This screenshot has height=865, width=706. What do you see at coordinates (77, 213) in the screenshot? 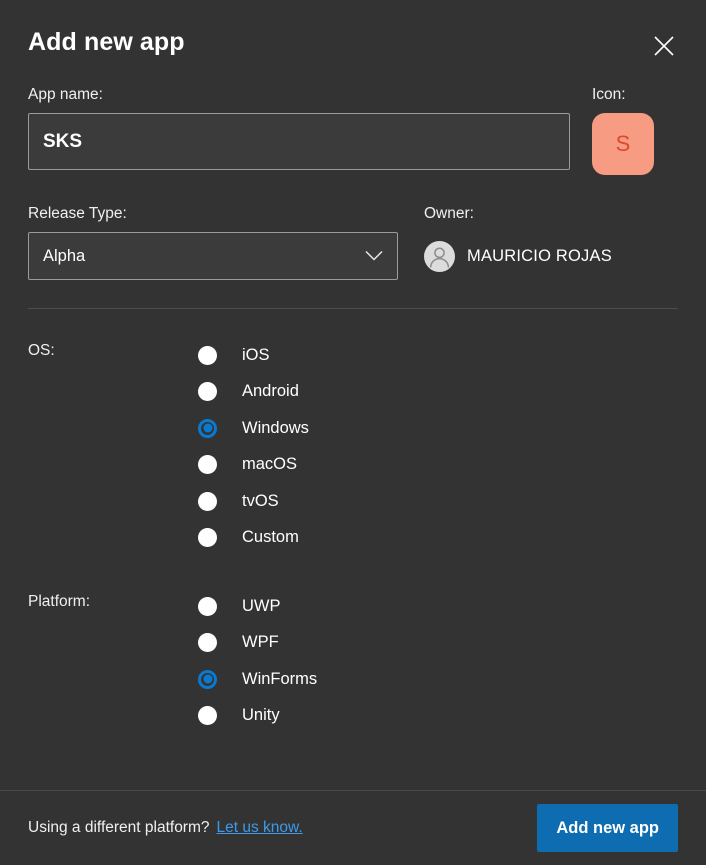
I see `release-type-label: Release Type:` at bounding box center [77, 213].